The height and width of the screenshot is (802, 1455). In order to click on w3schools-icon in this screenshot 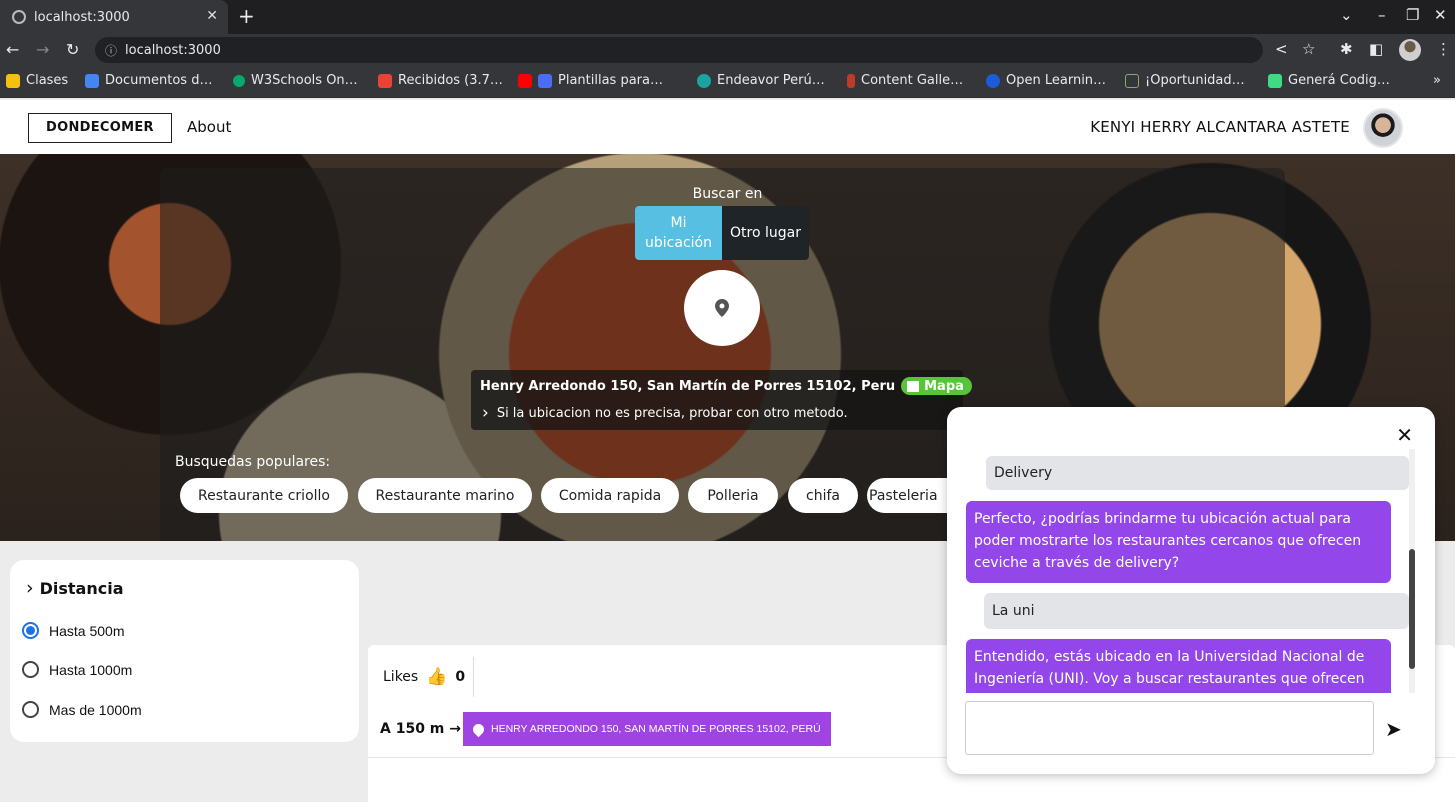, I will do `click(239, 80)`.